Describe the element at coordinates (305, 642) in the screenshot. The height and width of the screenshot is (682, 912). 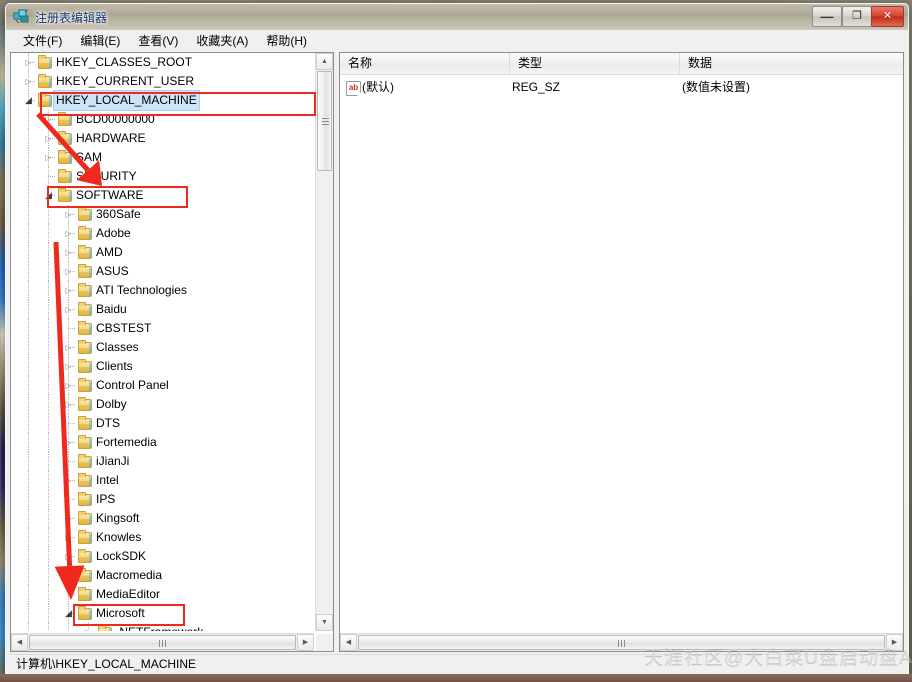
I see `tree-scroll-right-button: ▶` at that location.